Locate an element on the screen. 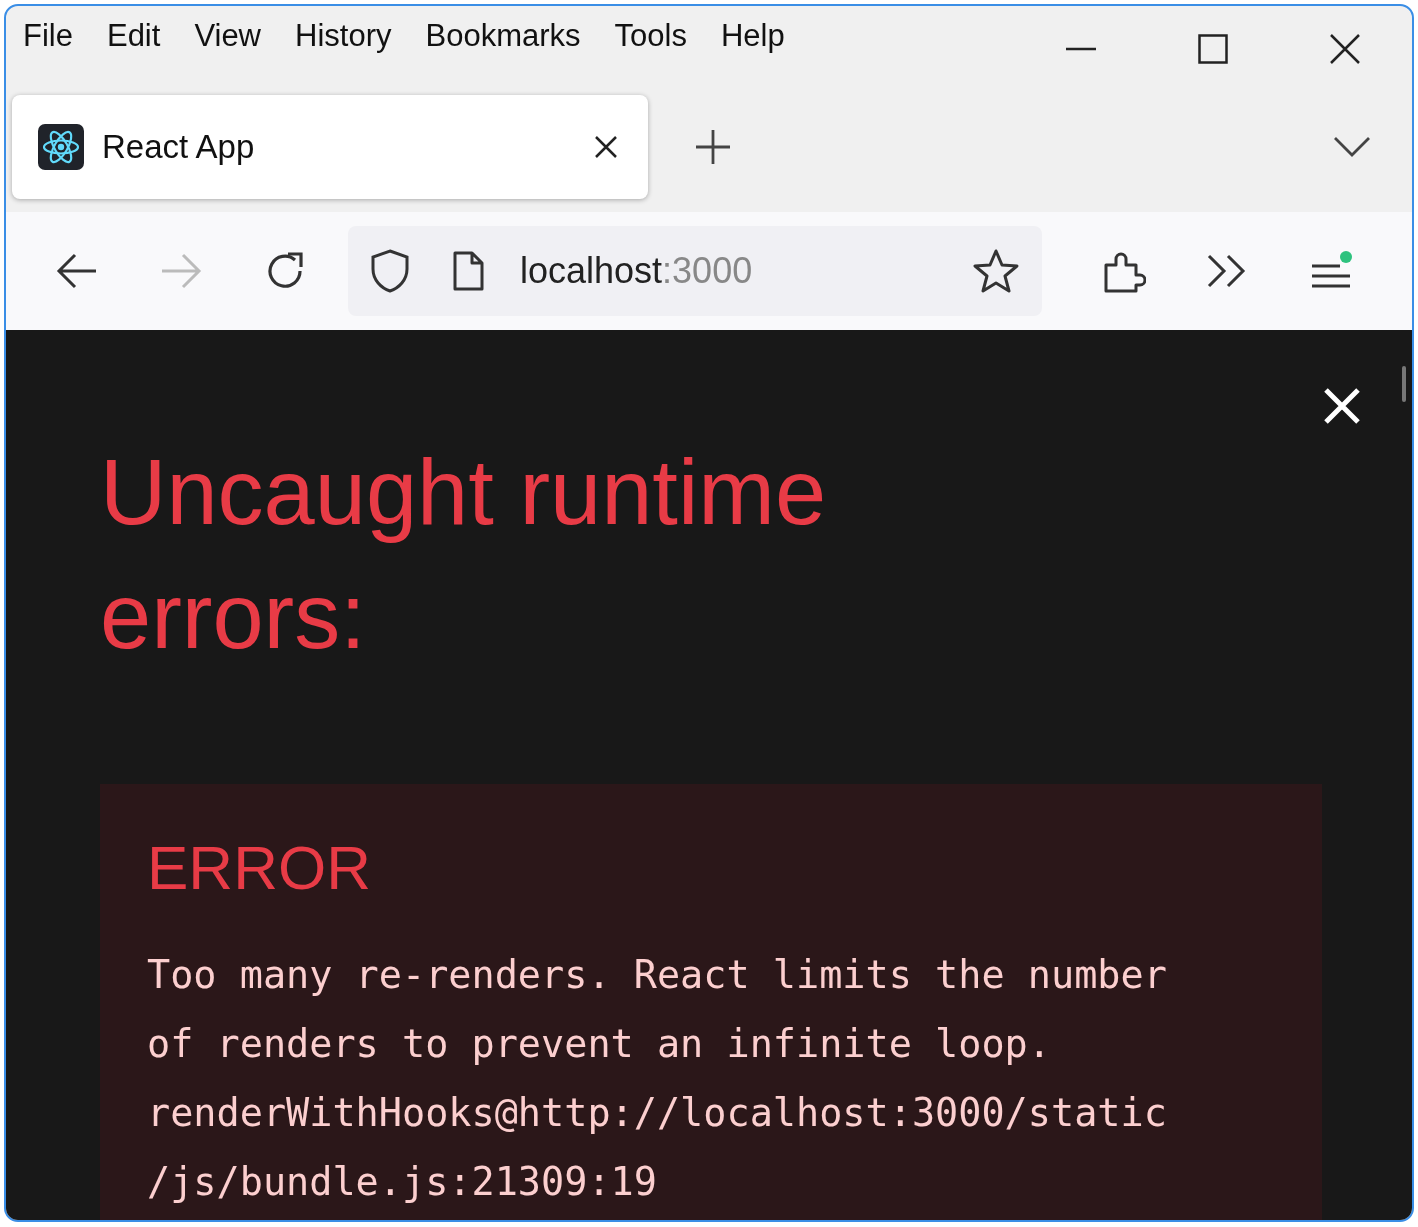 The width and height of the screenshot is (1418, 1227). menu-item: Edit is located at coordinates (133, 36).